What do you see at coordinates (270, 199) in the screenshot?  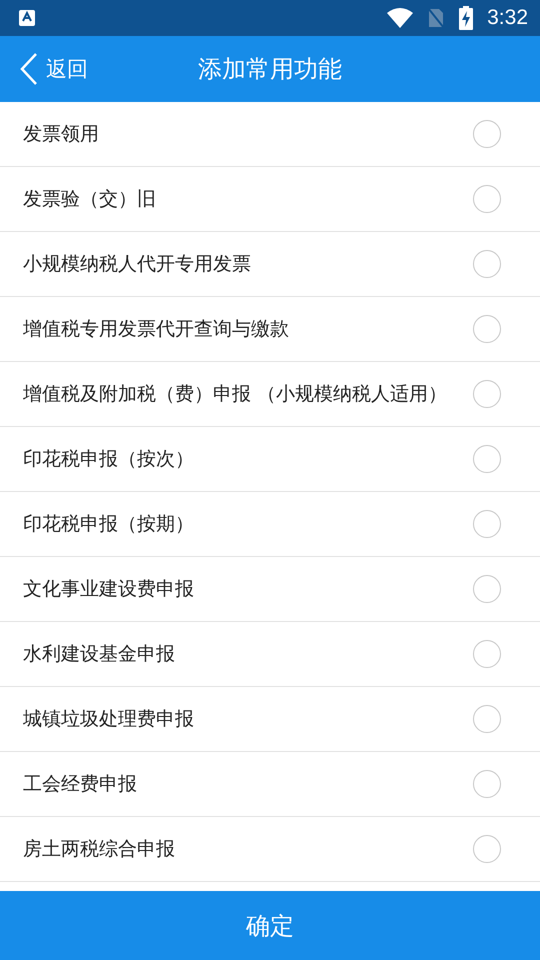 I see `function-option: 发票验（交）旧` at bounding box center [270, 199].